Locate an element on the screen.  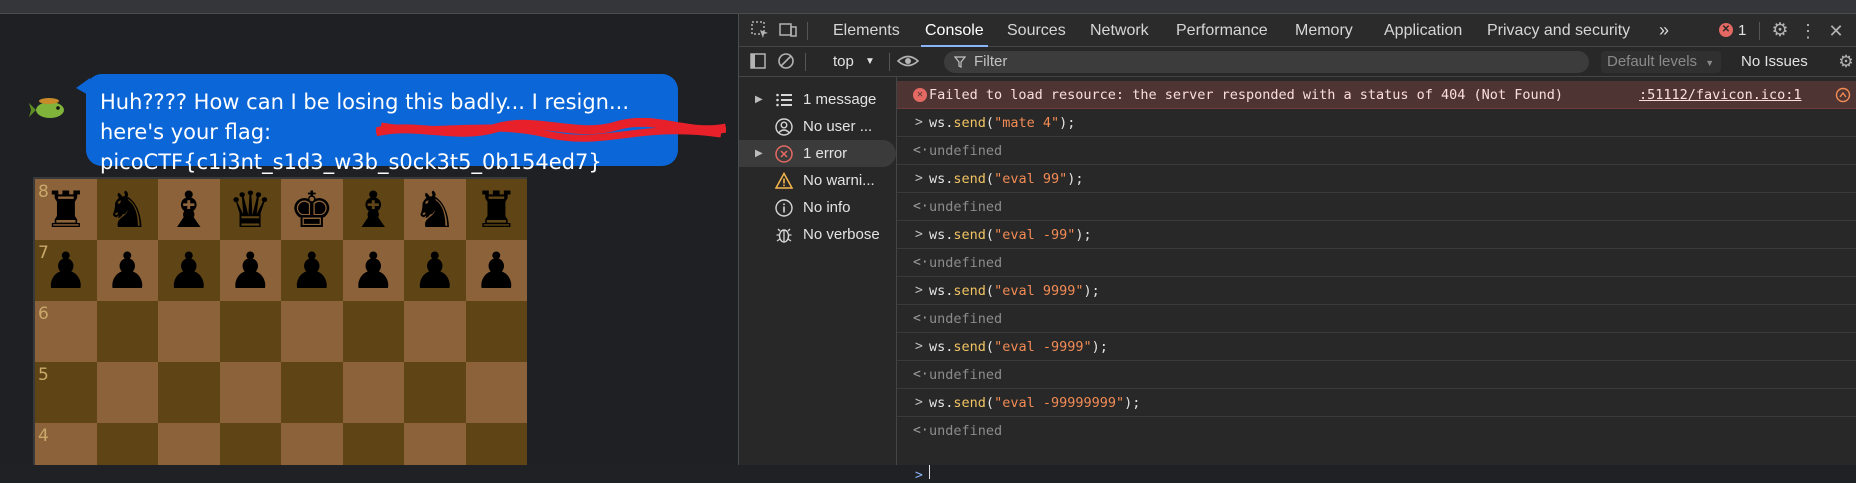
tab-performance: Performance is located at coordinates (1222, 30).